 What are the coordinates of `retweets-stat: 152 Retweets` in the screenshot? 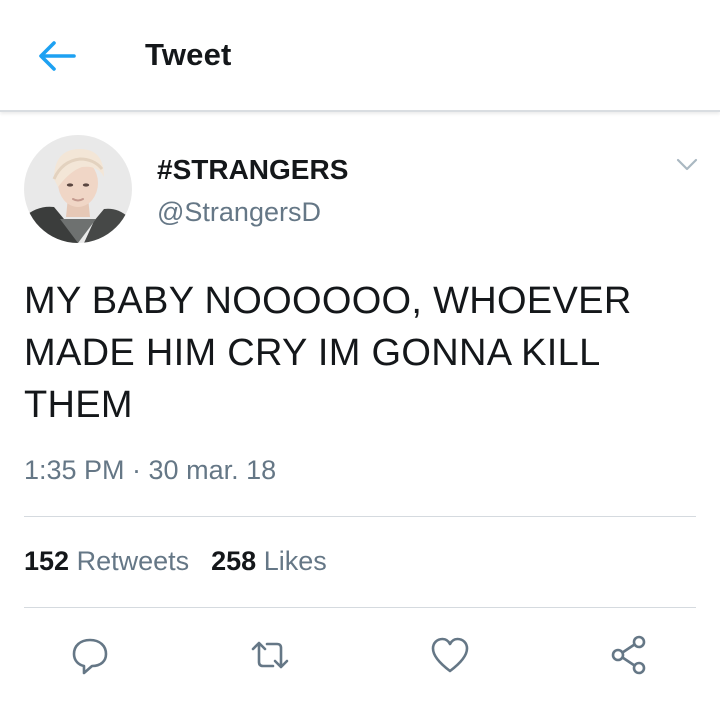 It's located at (106, 561).